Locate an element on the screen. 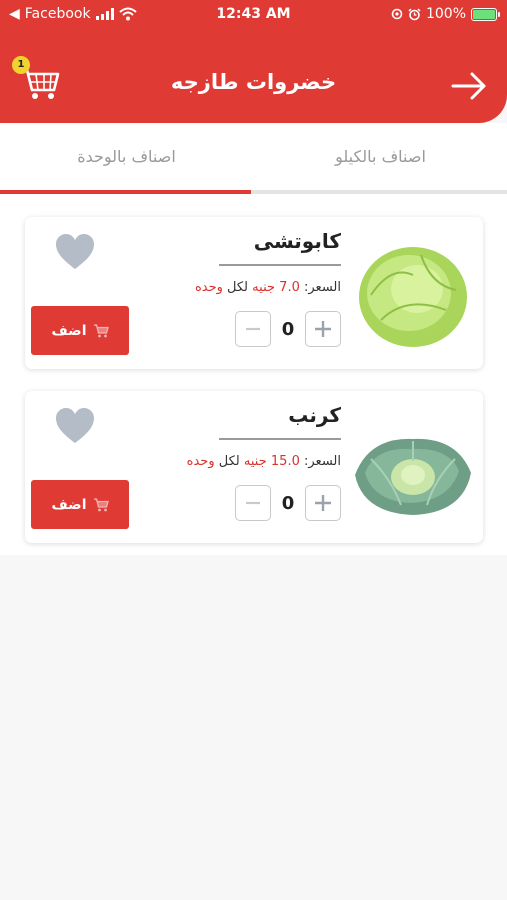 The height and width of the screenshot is (900, 507). status-right: 100% is located at coordinates (445, 14).